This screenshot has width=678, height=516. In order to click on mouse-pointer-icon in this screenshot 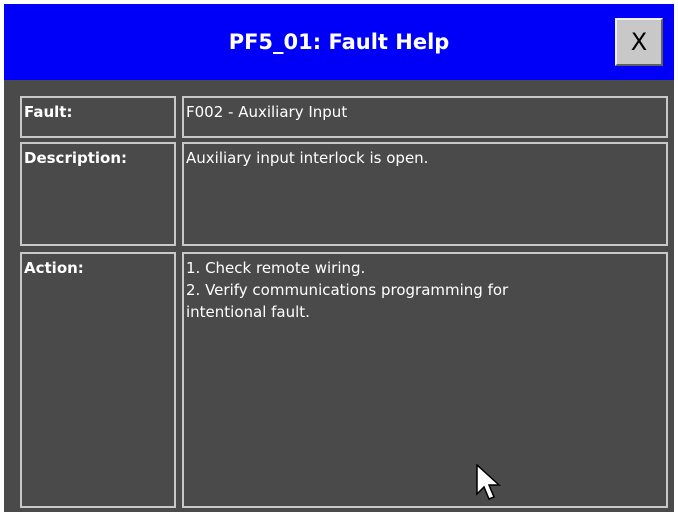, I will do `click(489, 485)`.